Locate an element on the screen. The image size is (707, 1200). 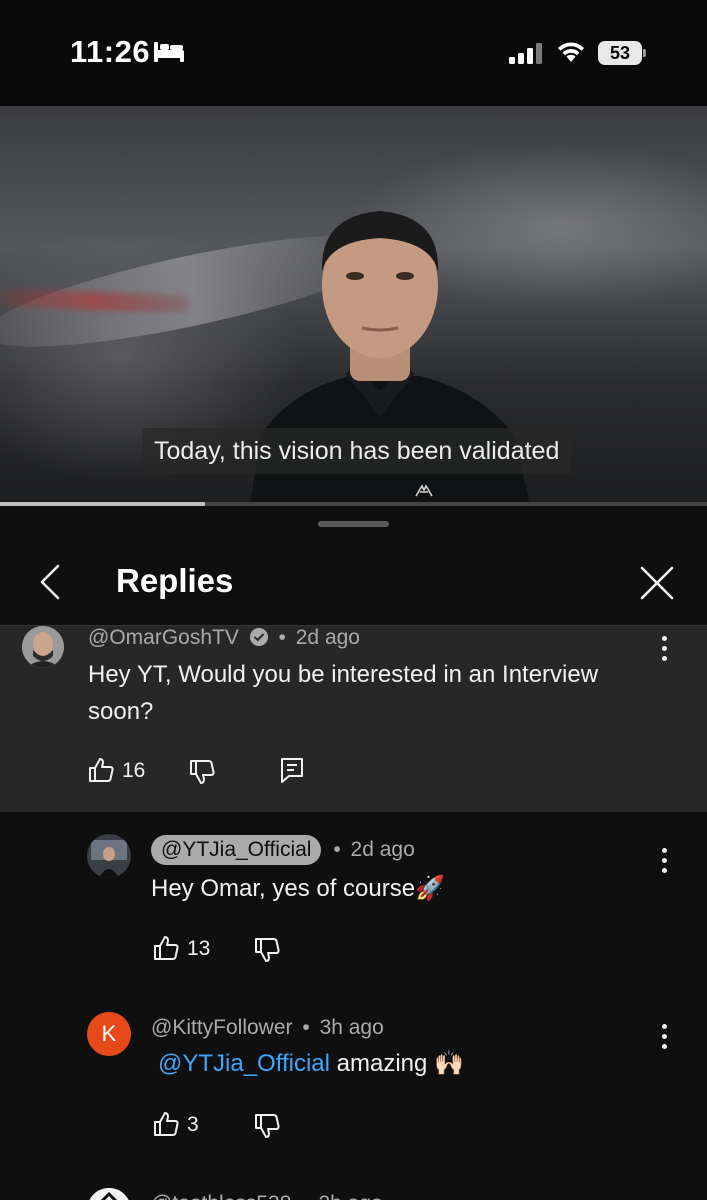
comment-meta: @KittyFollower • 3h ago is located at coordinates (267, 1028).